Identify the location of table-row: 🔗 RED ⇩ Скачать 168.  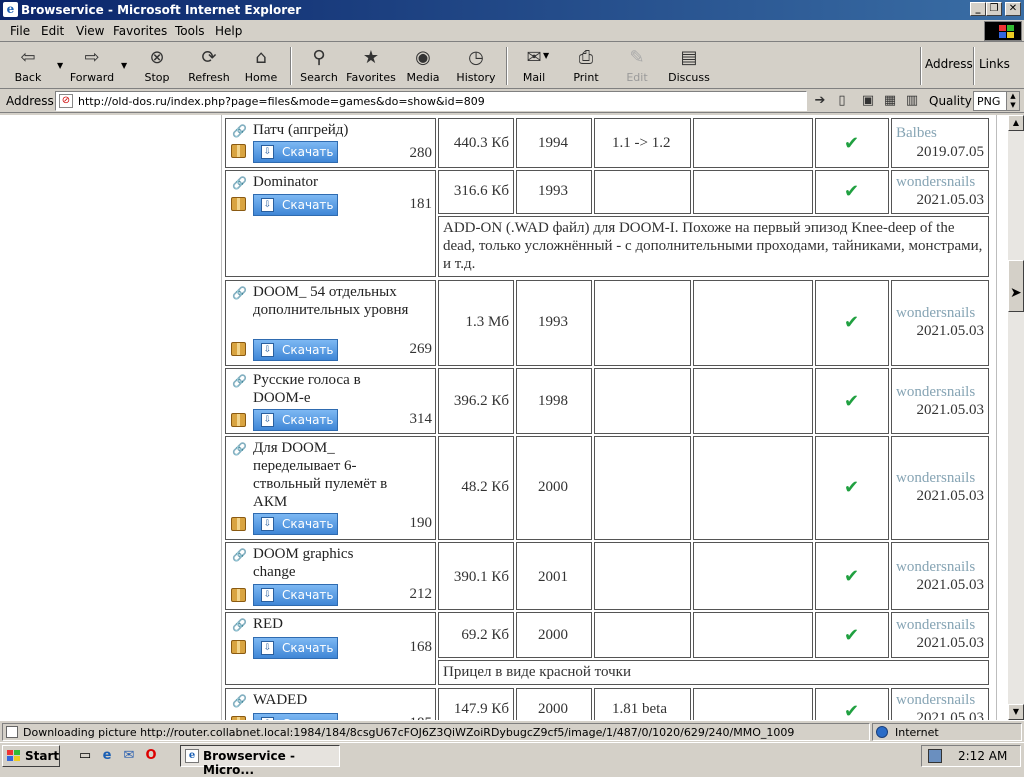
(330, 648).